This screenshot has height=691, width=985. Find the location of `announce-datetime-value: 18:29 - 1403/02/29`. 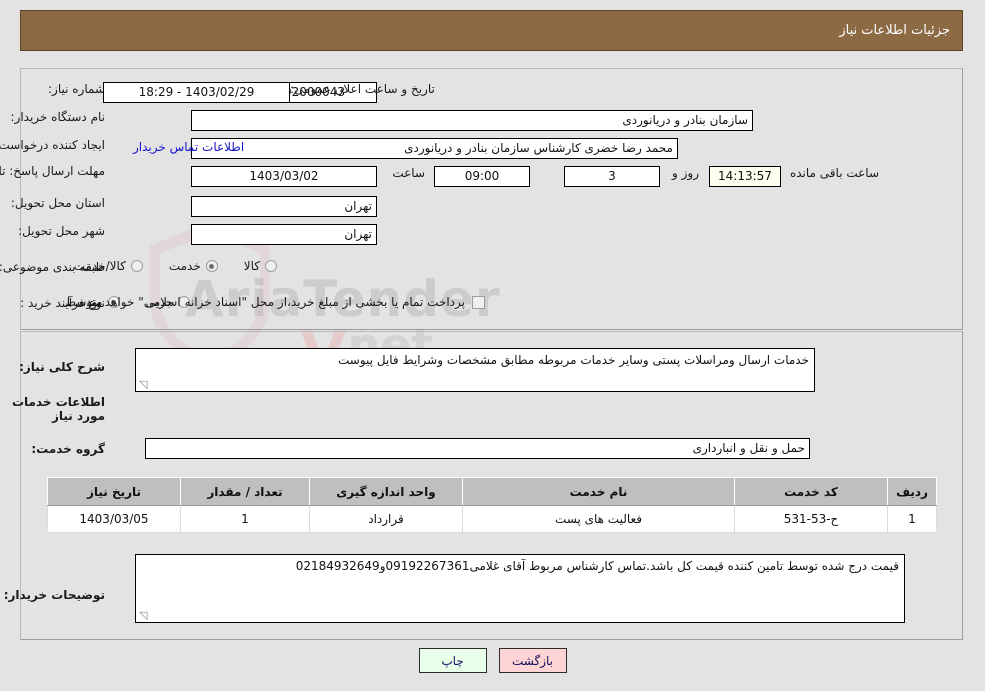

announce-datetime-value: 18:29 - 1403/02/29 is located at coordinates (196, 92).